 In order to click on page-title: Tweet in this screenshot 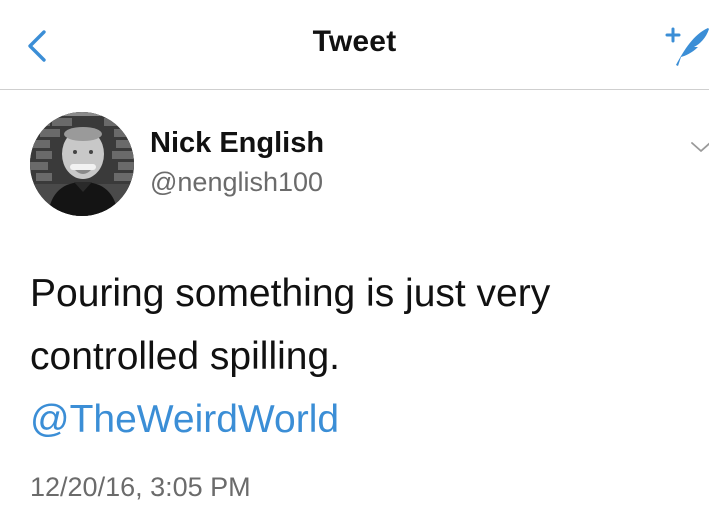, I will do `click(354, 41)`.